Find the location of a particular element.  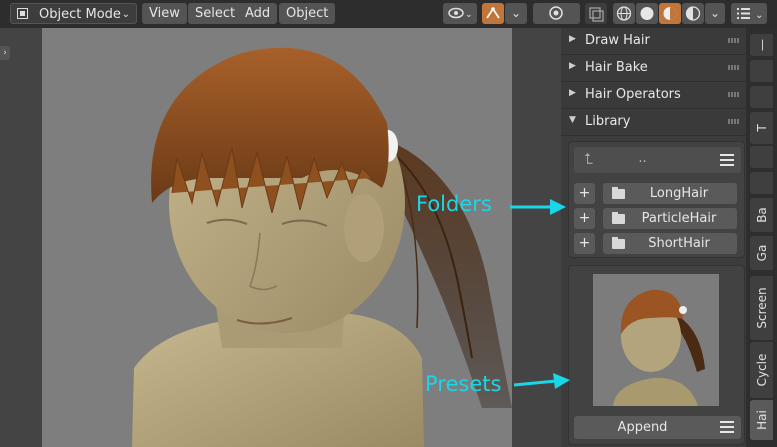

panel-hair-operators: ▶ Hair Operators is located at coordinates (653, 95).